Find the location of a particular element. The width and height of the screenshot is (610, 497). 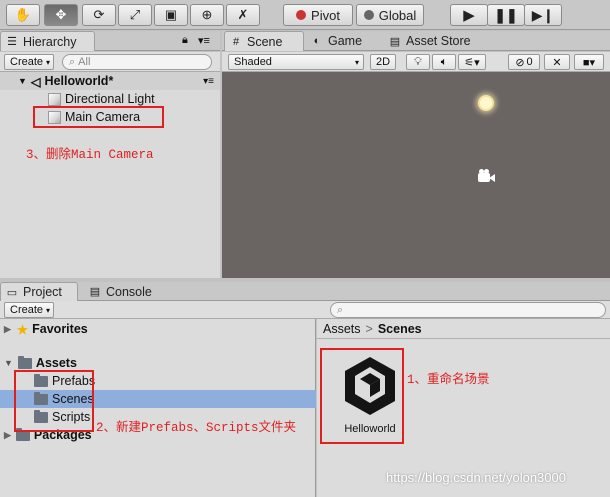

rect-tool-button: ▣ is located at coordinates (171, 15).